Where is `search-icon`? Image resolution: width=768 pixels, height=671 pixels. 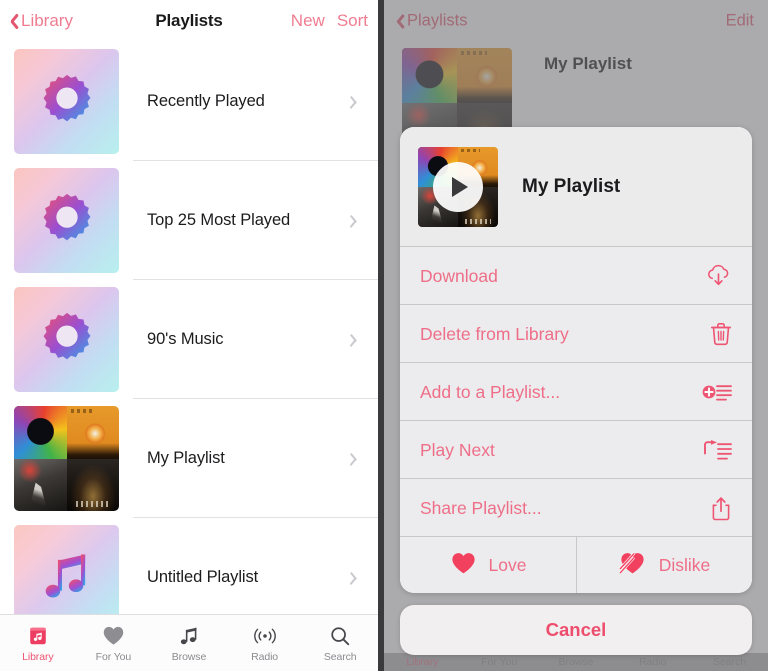
search-icon is located at coordinates (340, 635).